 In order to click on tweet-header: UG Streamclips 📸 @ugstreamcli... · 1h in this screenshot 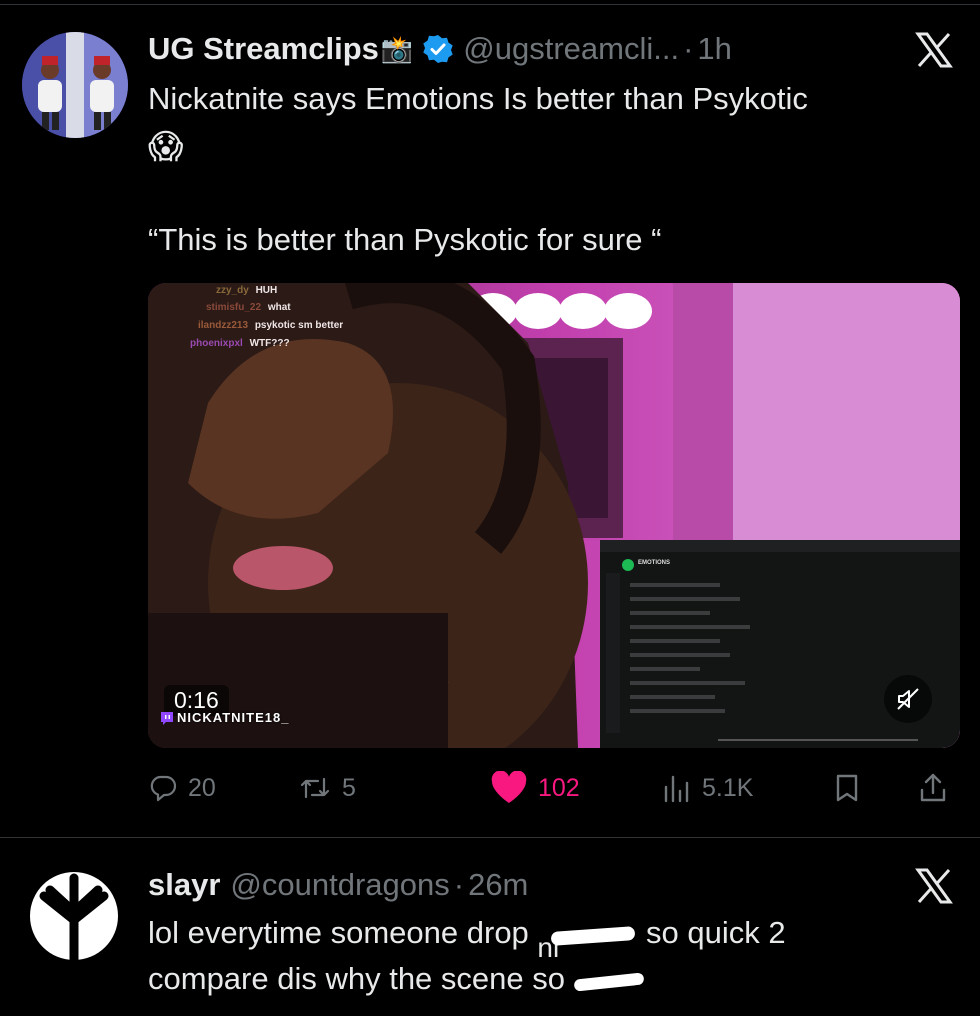, I will do `click(440, 49)`.